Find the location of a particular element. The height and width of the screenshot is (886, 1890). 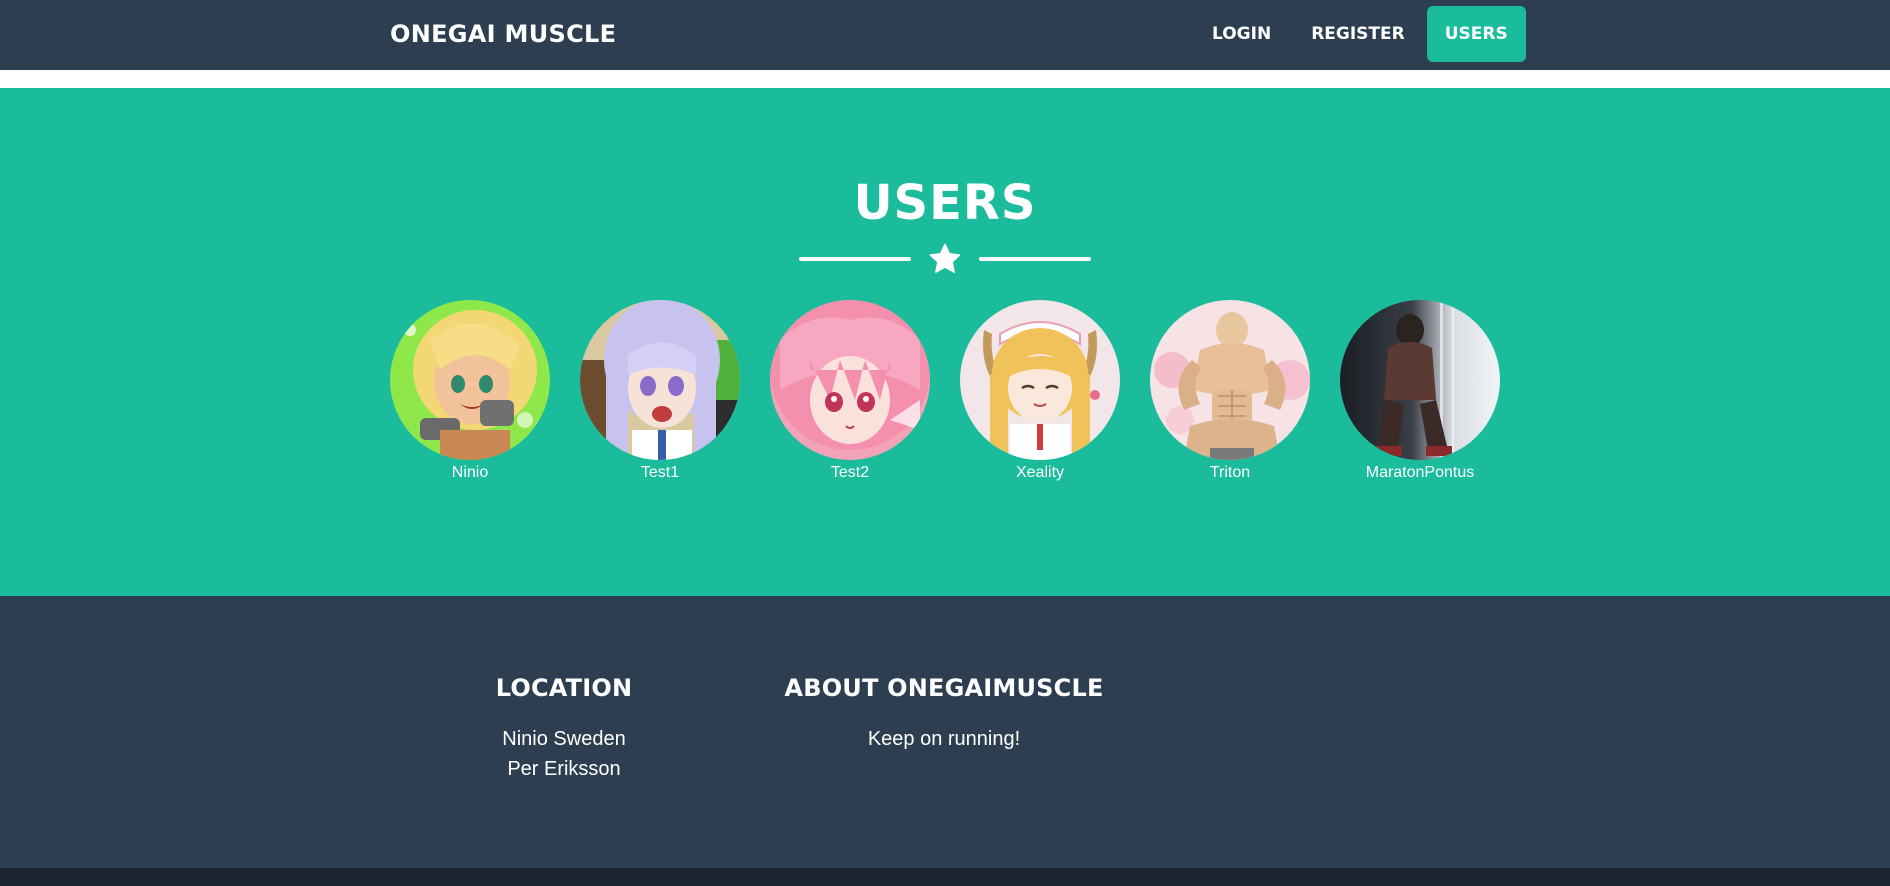

footer-about: ABOUT ONEGAIMUSCLE Keep on running! is located at coordinates (944, 714).